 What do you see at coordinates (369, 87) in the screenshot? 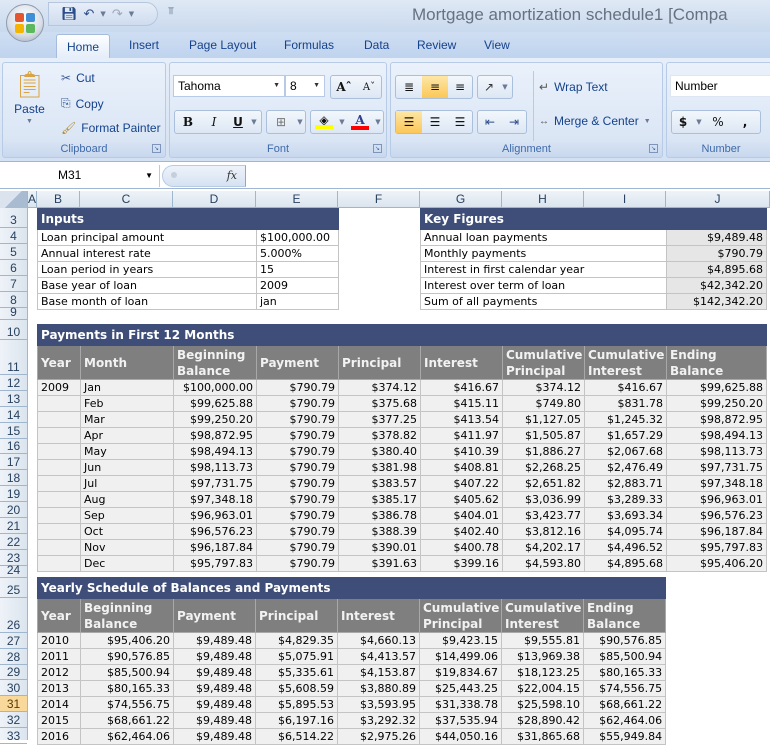
I see `shrink-font-icon: Aˇ` at bounding box center [369, 87].